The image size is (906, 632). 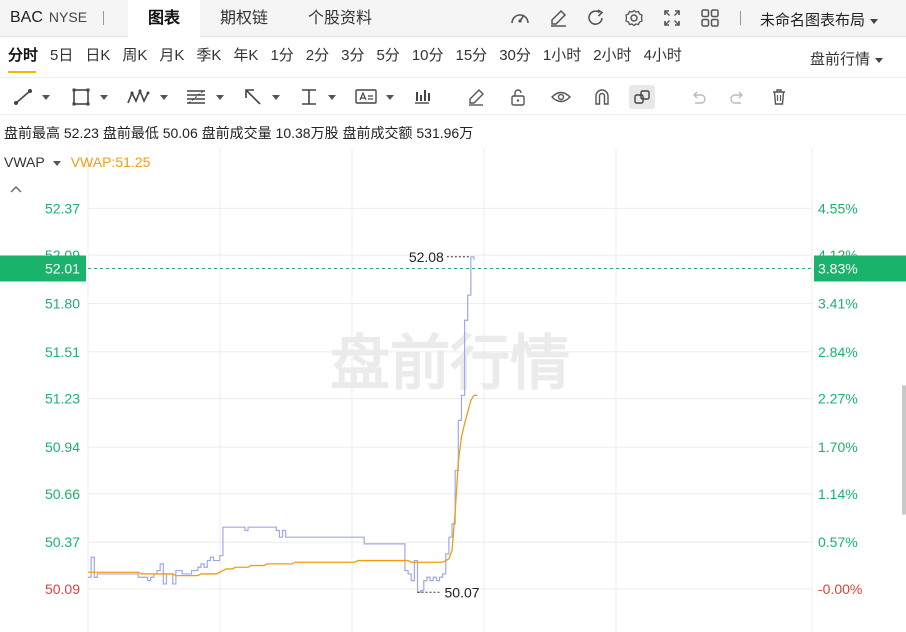 I want to click on trendline-tool, so click(x=31, y=97).